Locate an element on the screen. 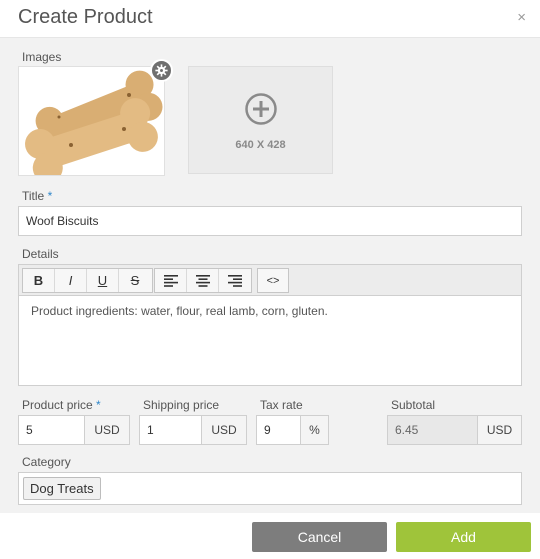  underline-button: U is located at coordinates (103, 280).